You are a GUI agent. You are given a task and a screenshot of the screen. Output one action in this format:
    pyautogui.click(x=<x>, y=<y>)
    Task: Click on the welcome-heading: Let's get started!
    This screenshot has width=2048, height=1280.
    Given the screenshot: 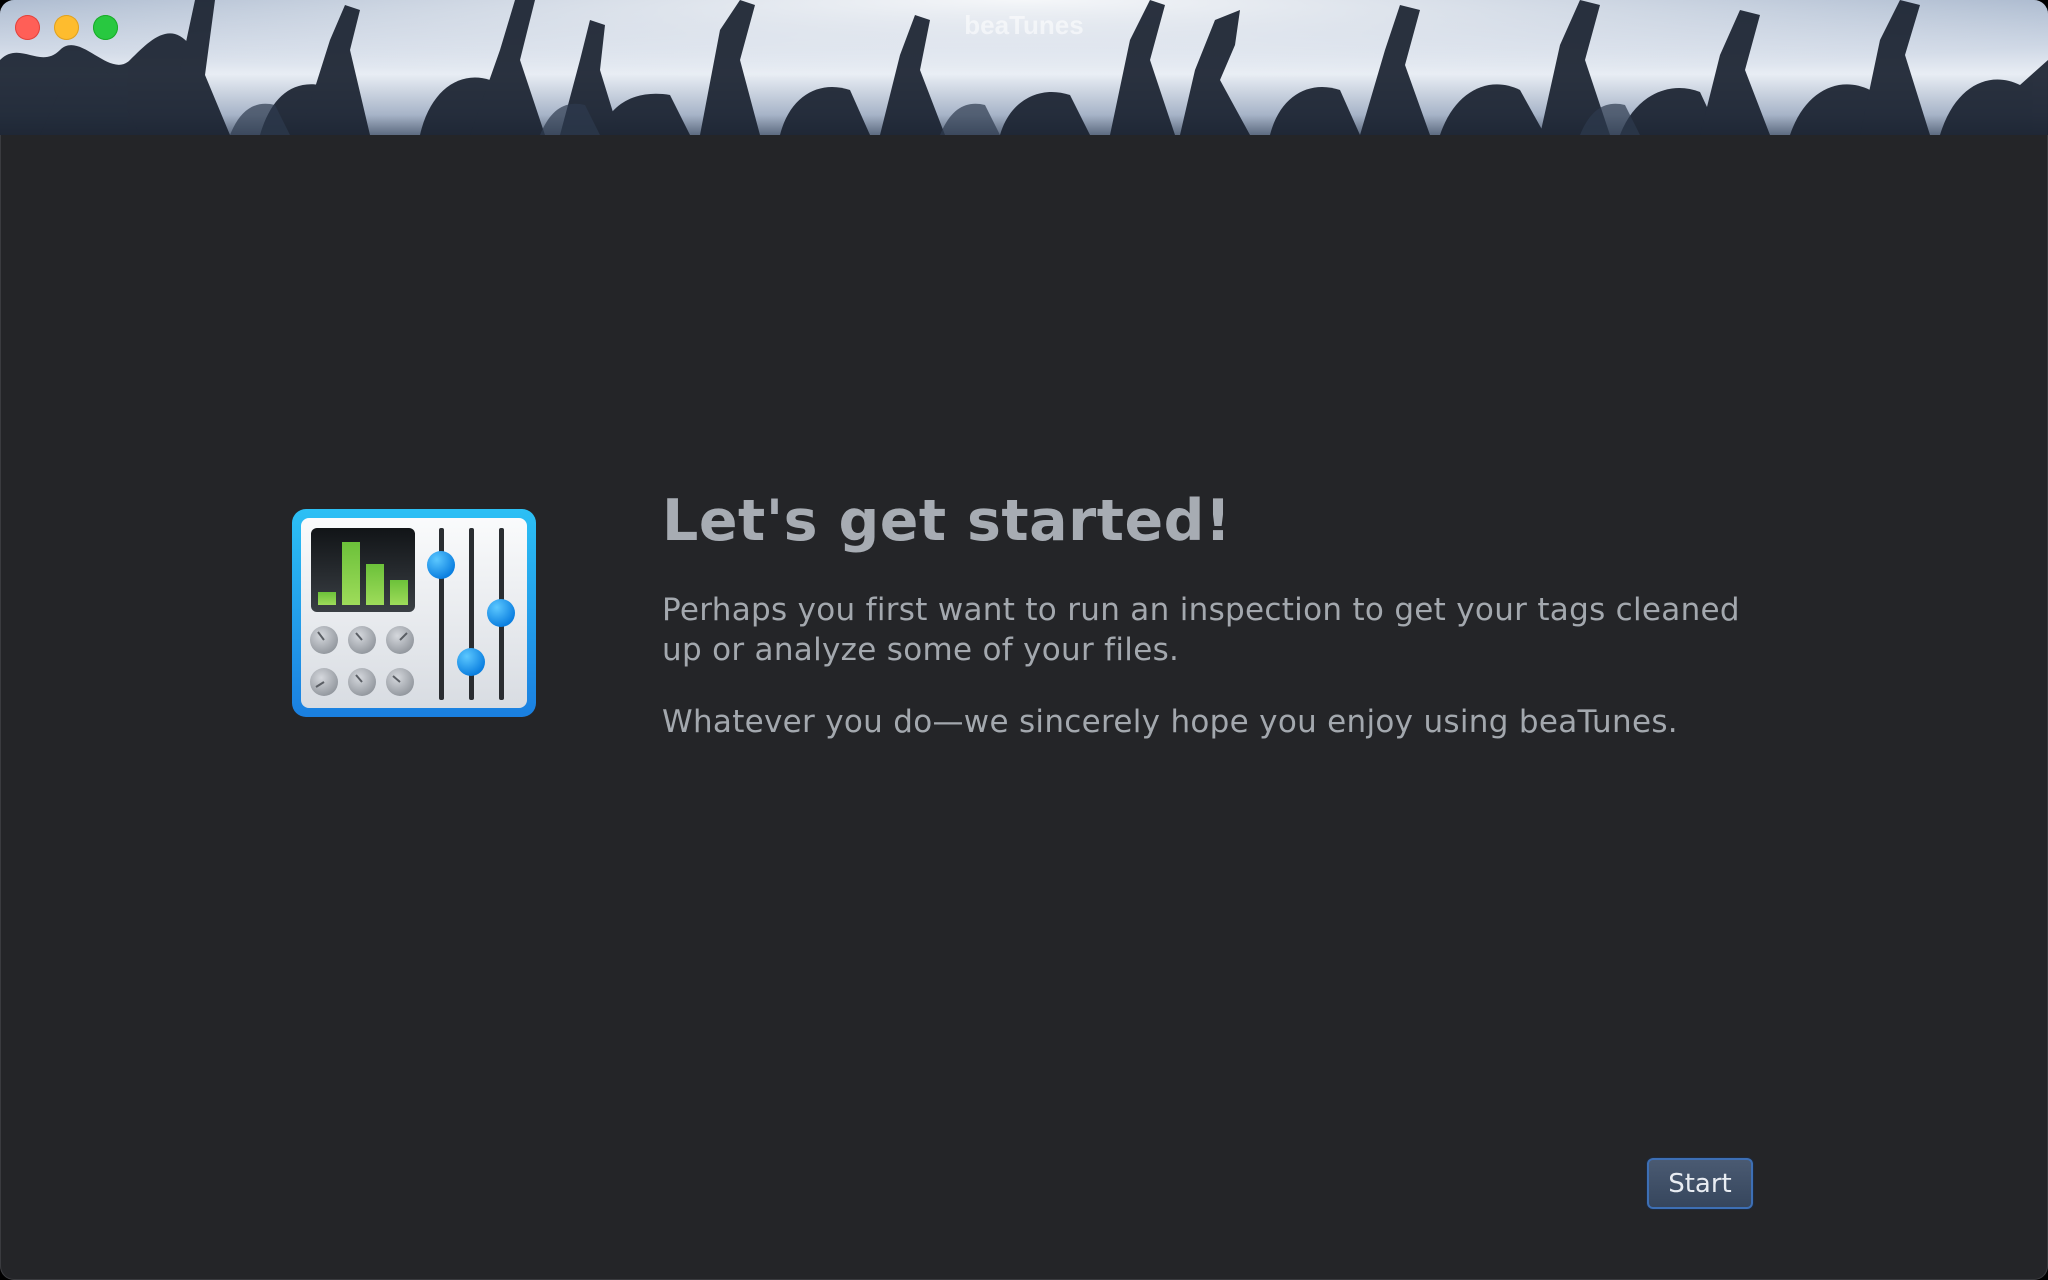 What is the action you would take?
    pyautogui.click(x=947, y=521)
    